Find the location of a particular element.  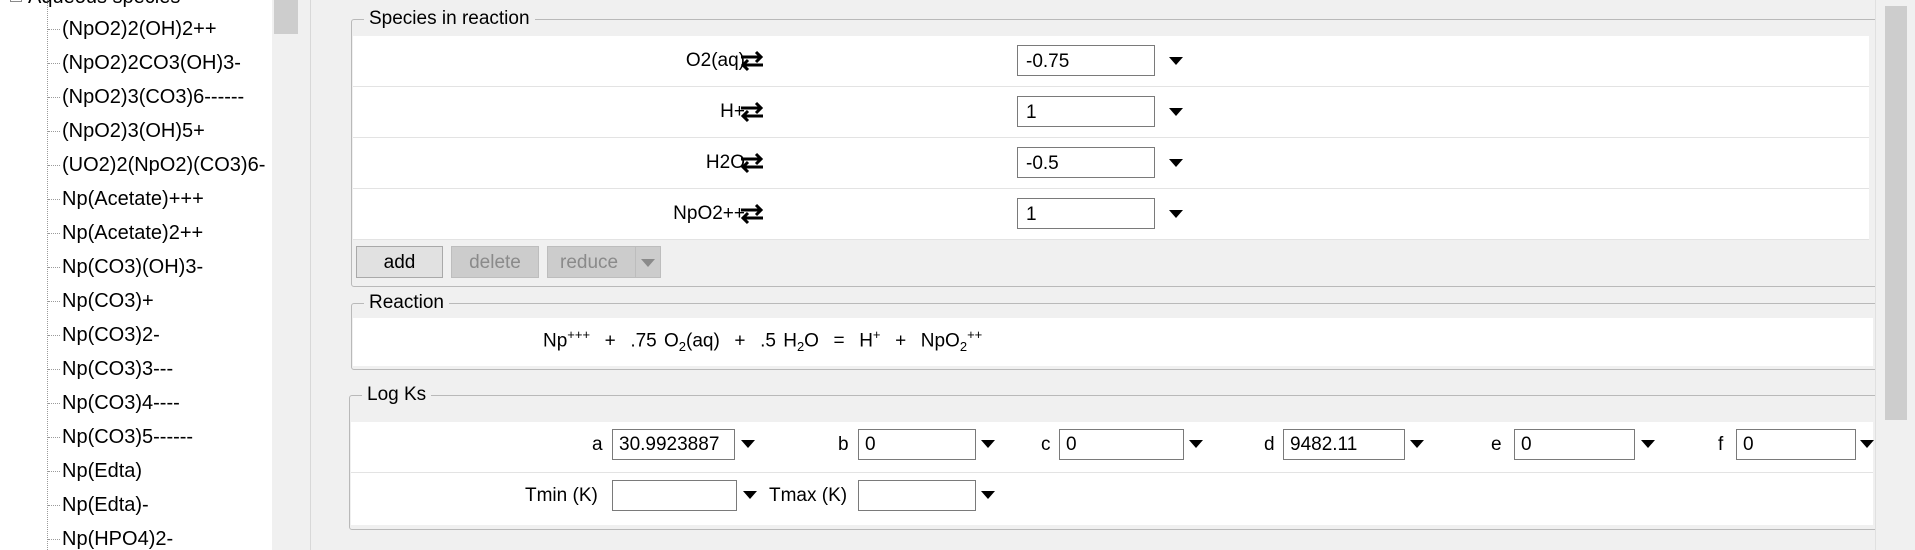

coefficient-combo: -0.5 is located at coordinates (1086, 162).